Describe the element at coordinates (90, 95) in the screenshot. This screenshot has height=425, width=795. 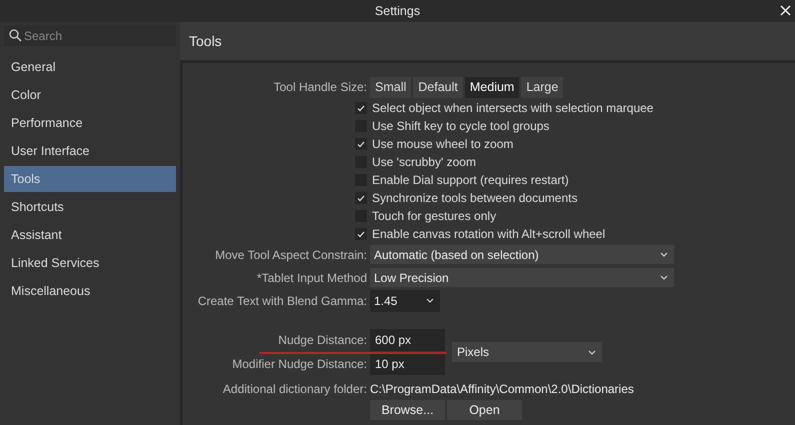
I see `sidebar-item: Color` at that location.